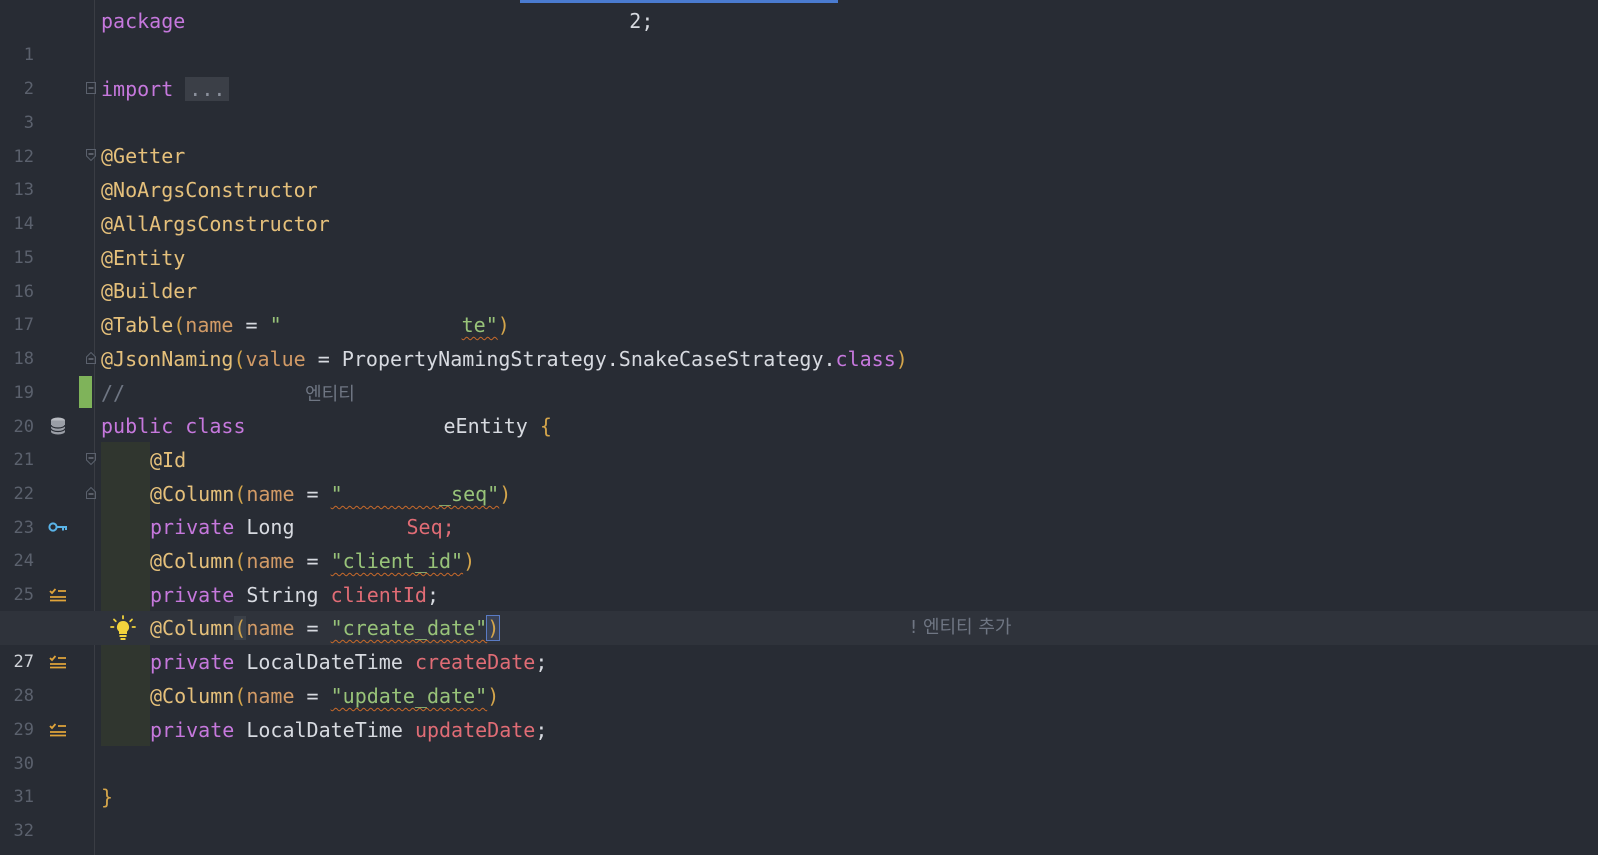 The image size is (1598, 855). I want to click on annotation: @NoArgsConstructor, so click(209, 190).